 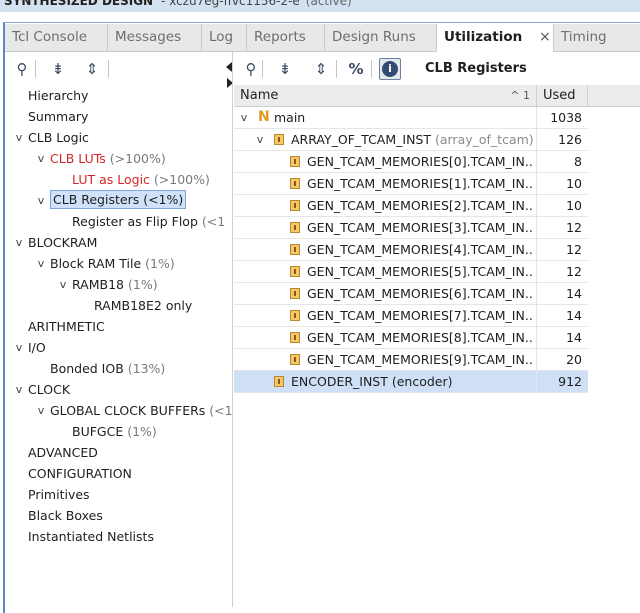 I want to click on table-row: GEN_TCAM_MEMORIES[1].TCAM_IN... 10, so click(x=411, y=184).